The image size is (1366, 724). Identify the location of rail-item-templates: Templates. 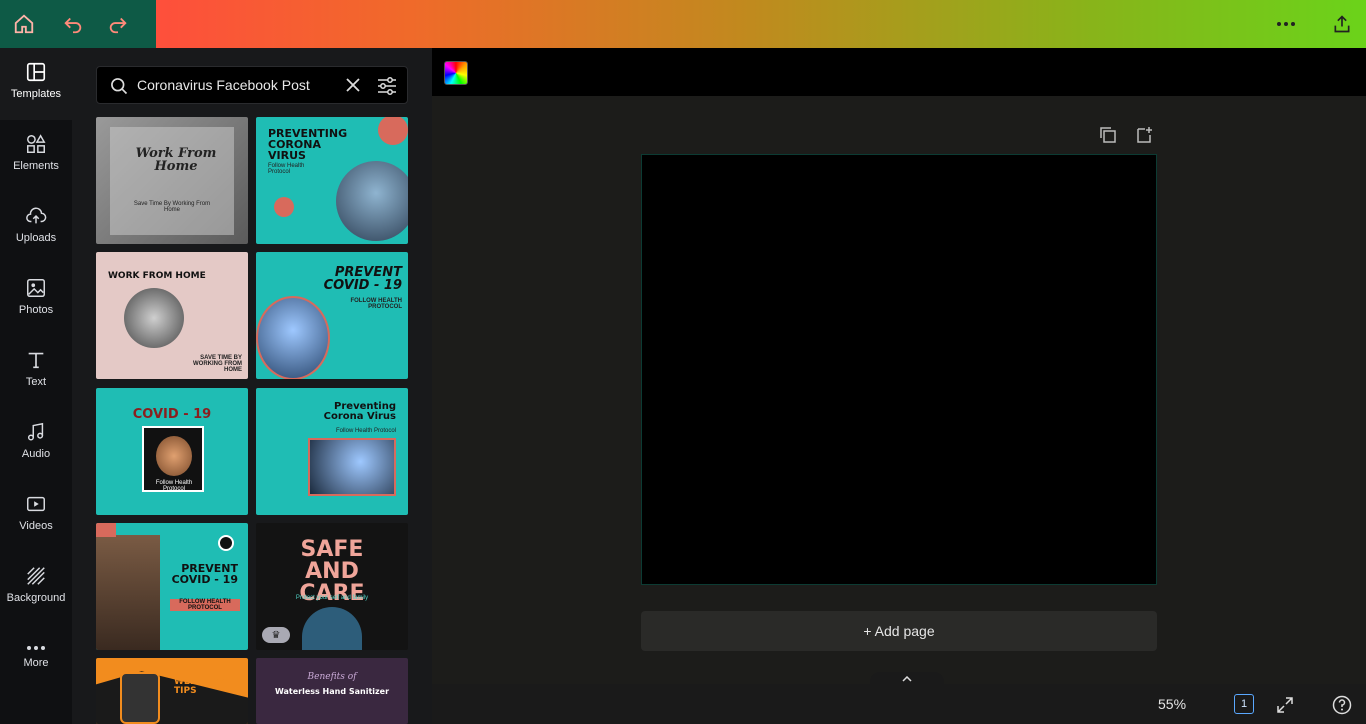
(36, 80).